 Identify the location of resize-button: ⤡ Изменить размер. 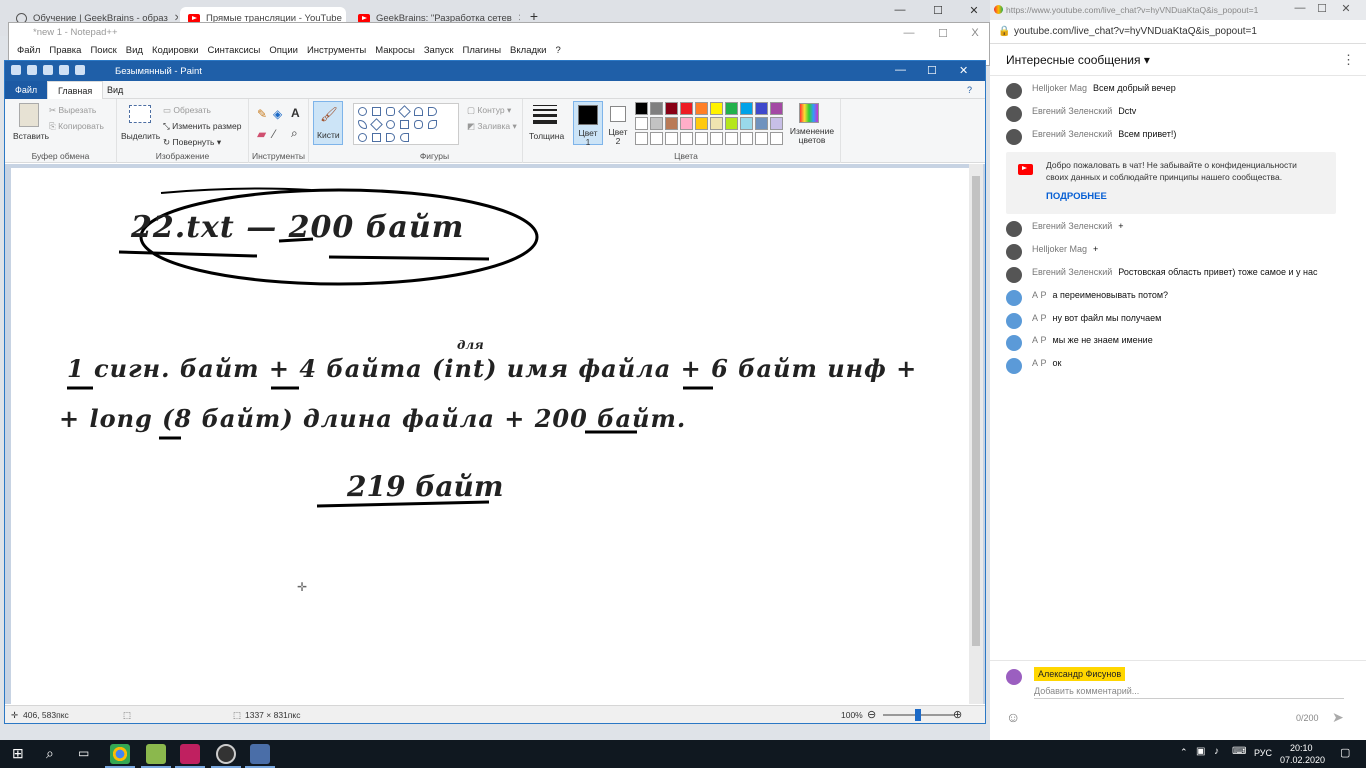
(202, 126).